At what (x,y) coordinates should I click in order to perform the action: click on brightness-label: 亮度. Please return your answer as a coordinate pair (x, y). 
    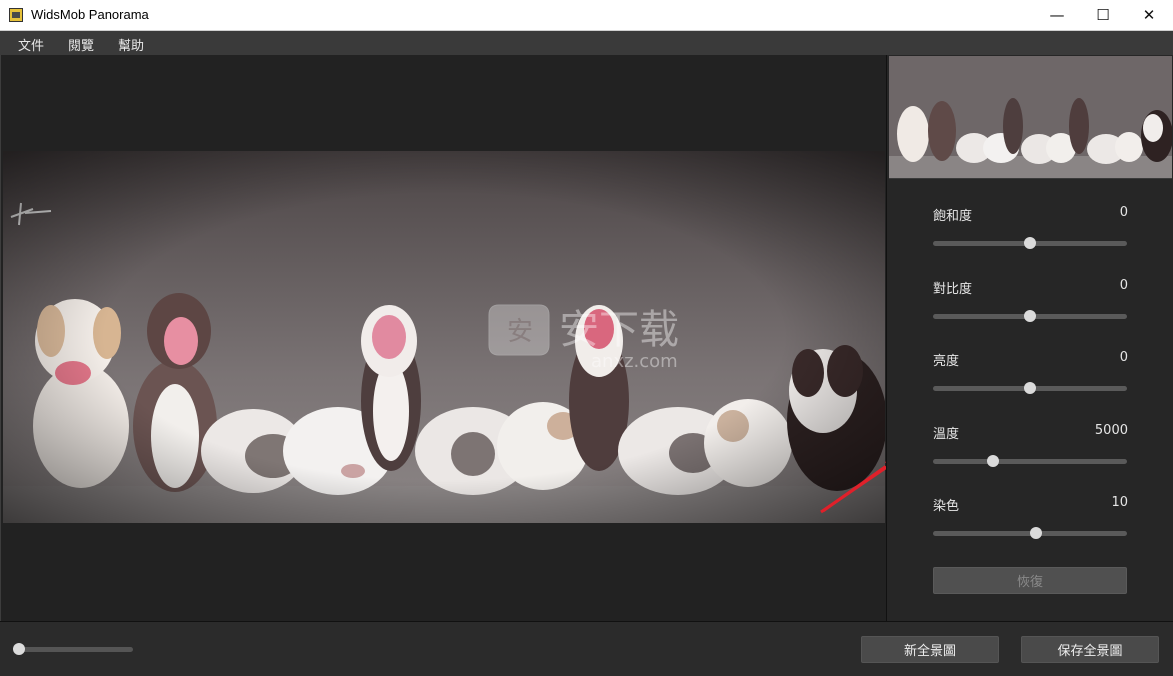
    Looking at the image, I should click on (946, 361).